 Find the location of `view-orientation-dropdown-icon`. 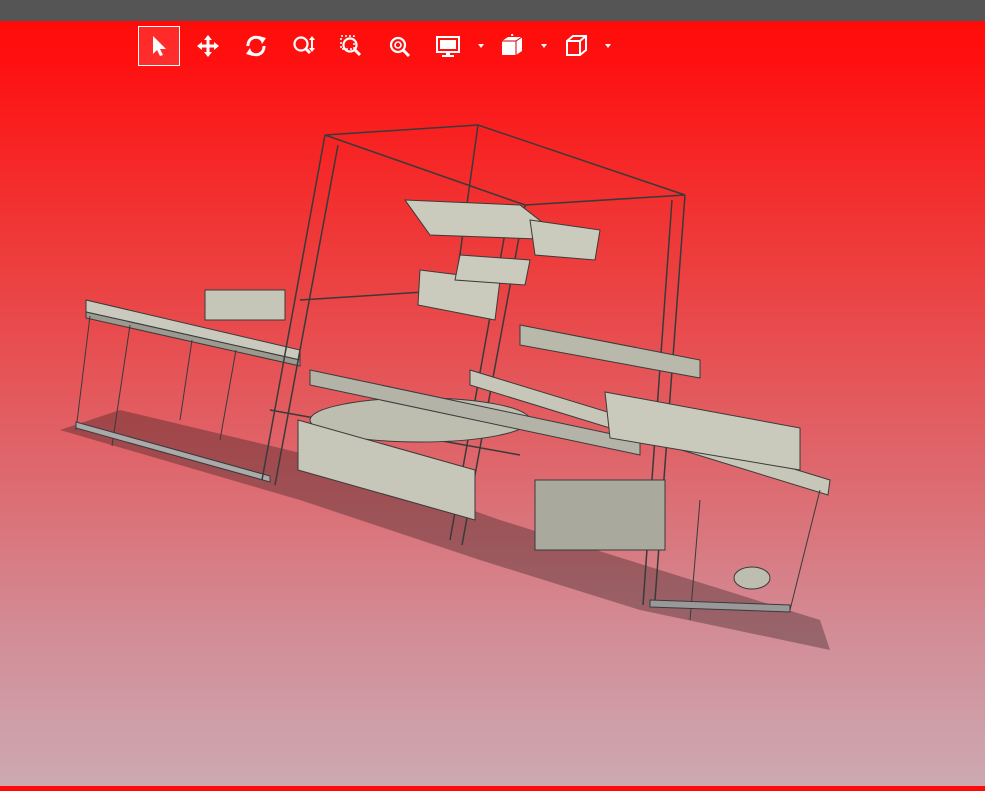

view-orientation-dropdown-icon is located at coordinates (608, 46).